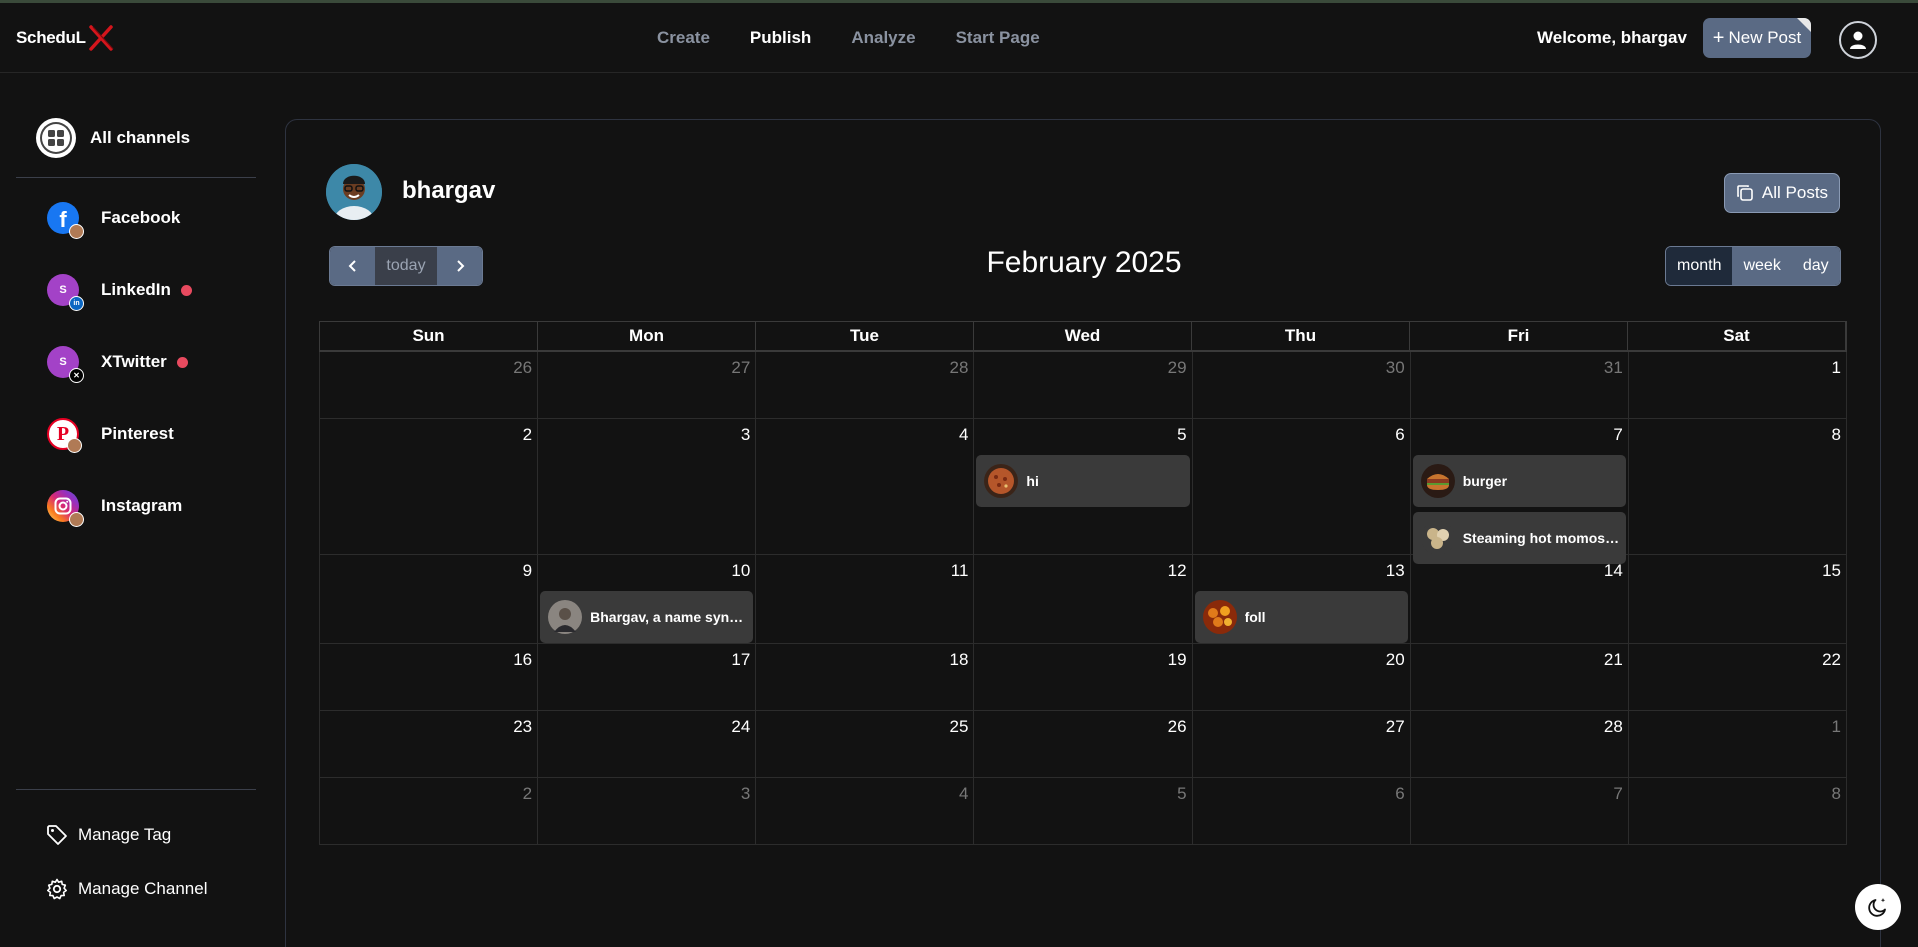 The height and width of the screenshot is (947, 1918). Describe the element at coordinates (522, 660) in the screenshot. I see `day-number: 16` at that location.